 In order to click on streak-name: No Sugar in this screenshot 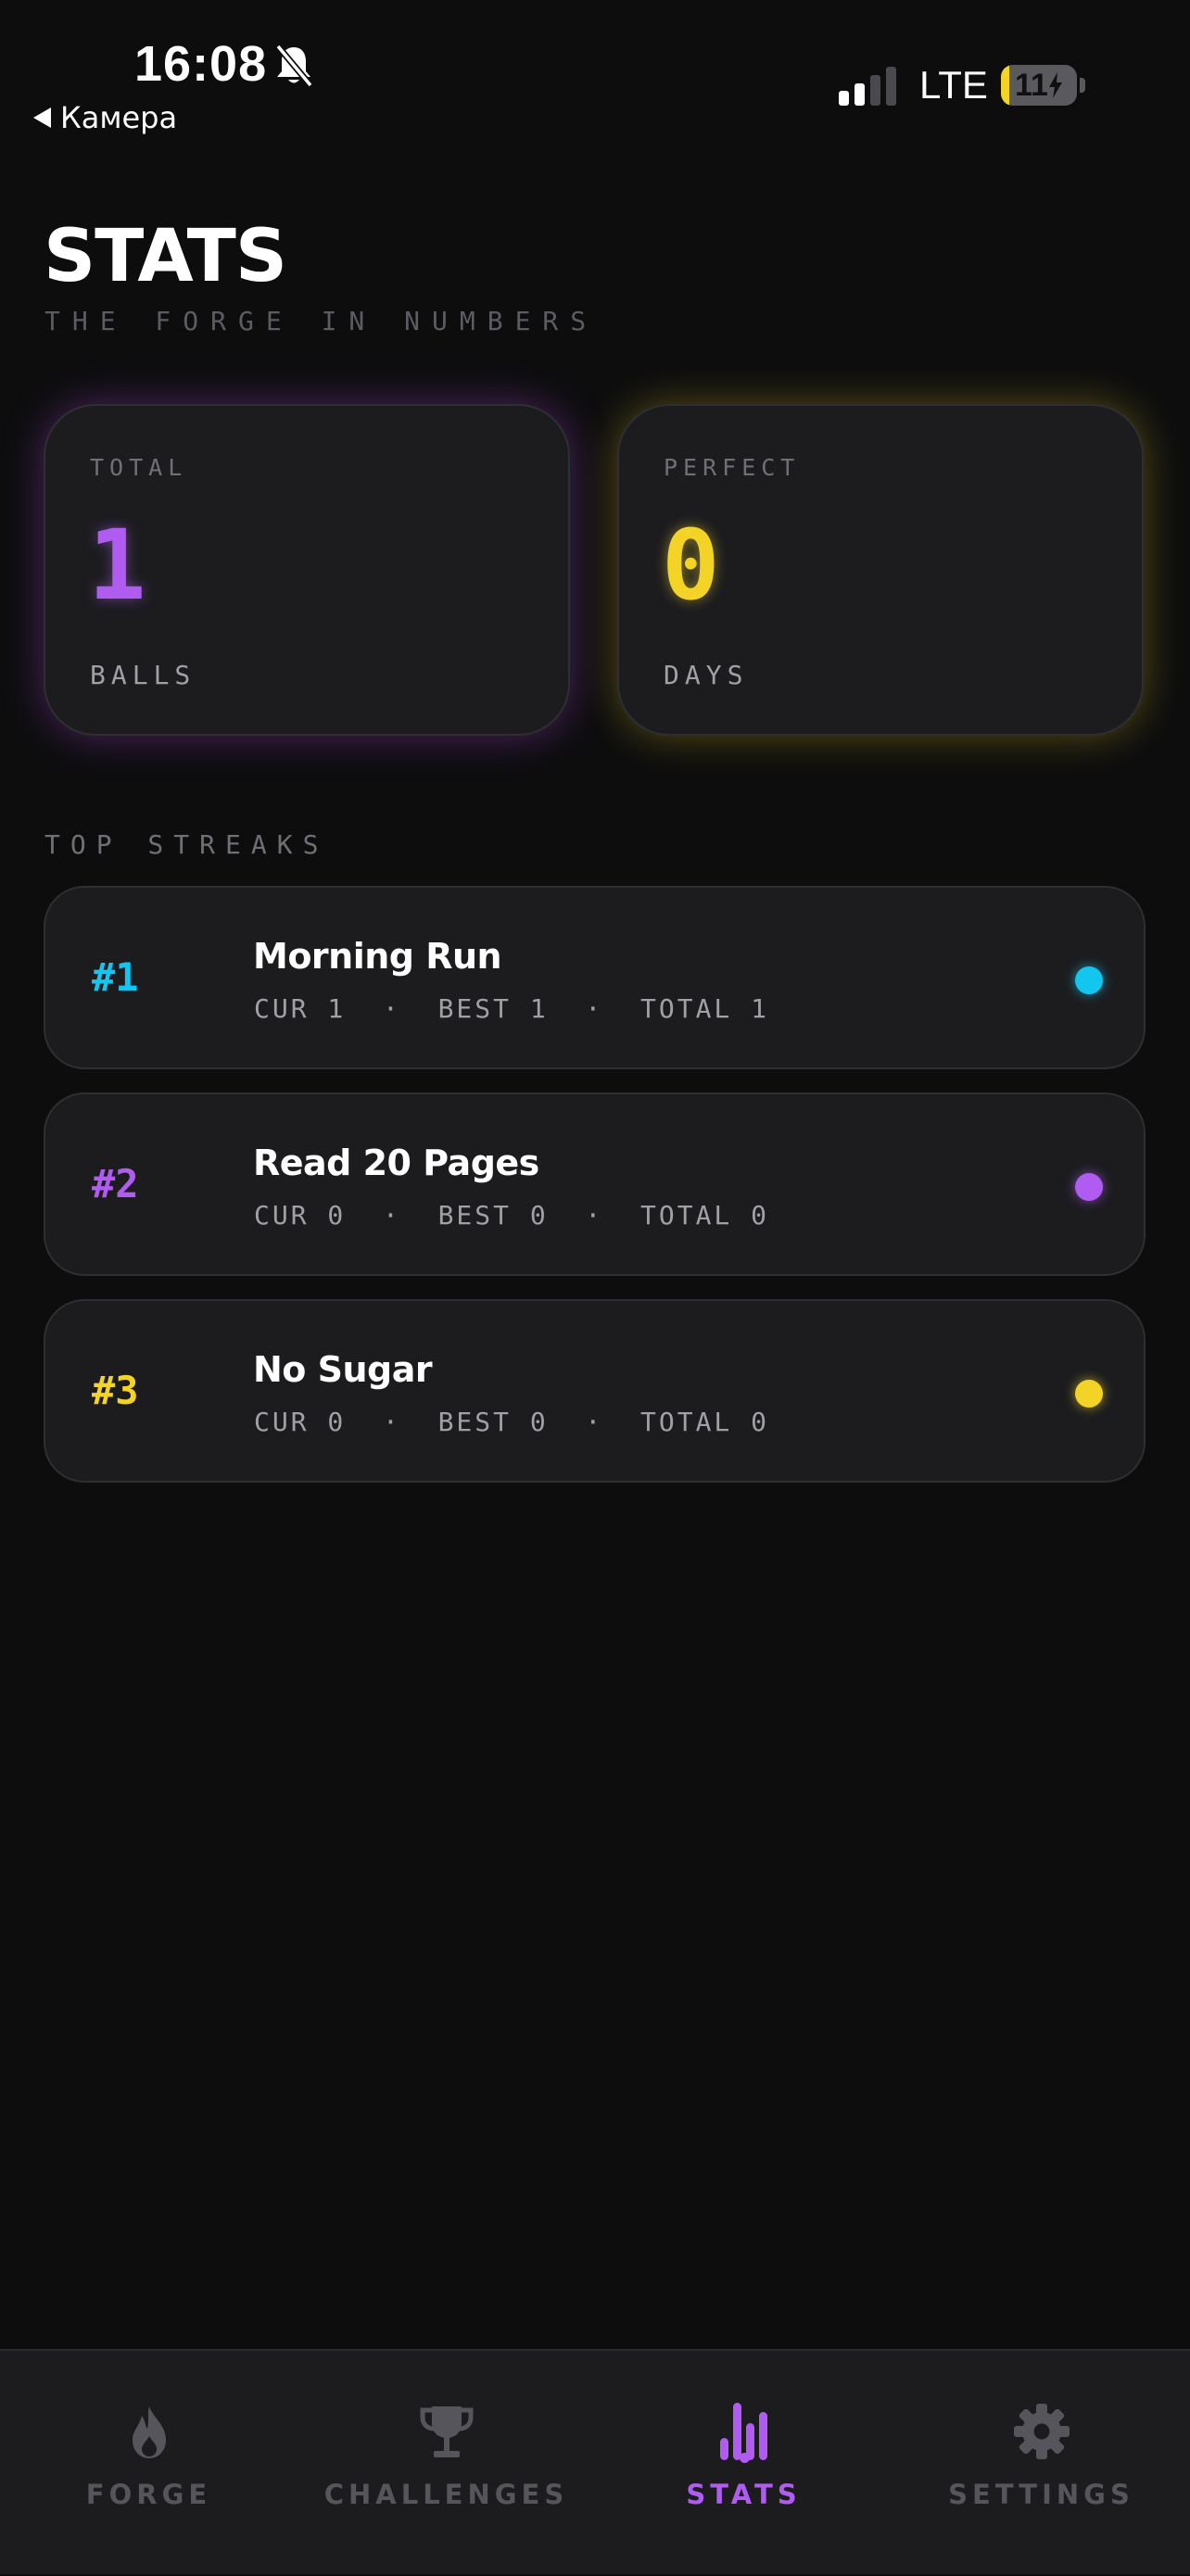, I will do `click(343, 1369)`.